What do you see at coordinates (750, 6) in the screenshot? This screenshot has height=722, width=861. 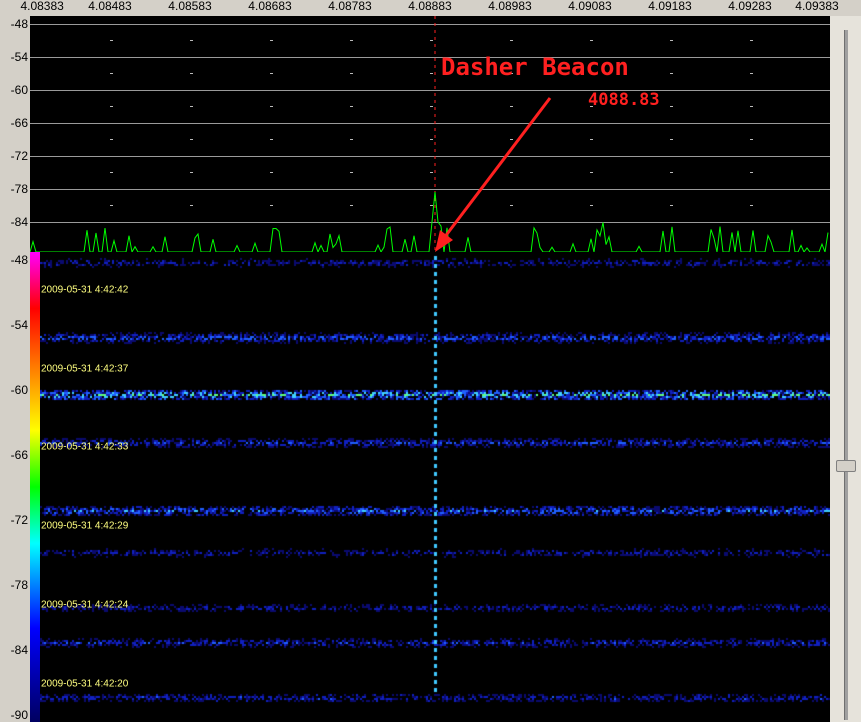 I see `frequency-tick-label: 4.09283` at bounding box center [750, 6].